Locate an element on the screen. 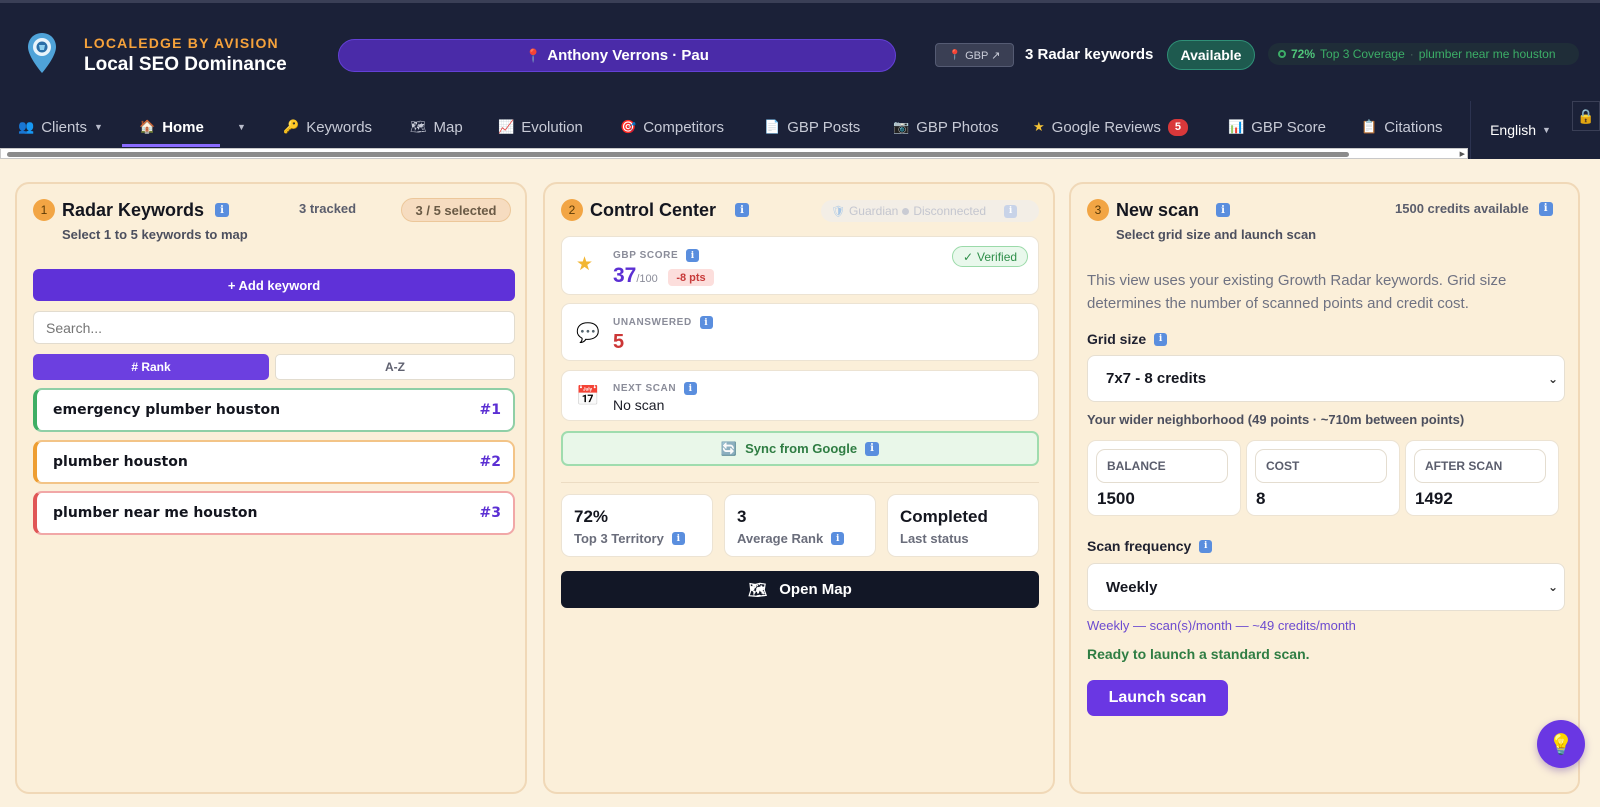 This screenshot has height=807, width=1600. keyword-name: plumber houston is located at coordinates (120, 462).